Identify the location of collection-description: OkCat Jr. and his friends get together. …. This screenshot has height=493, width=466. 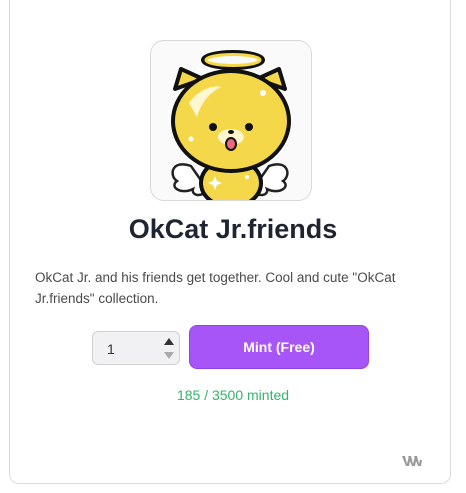
(215, 288).